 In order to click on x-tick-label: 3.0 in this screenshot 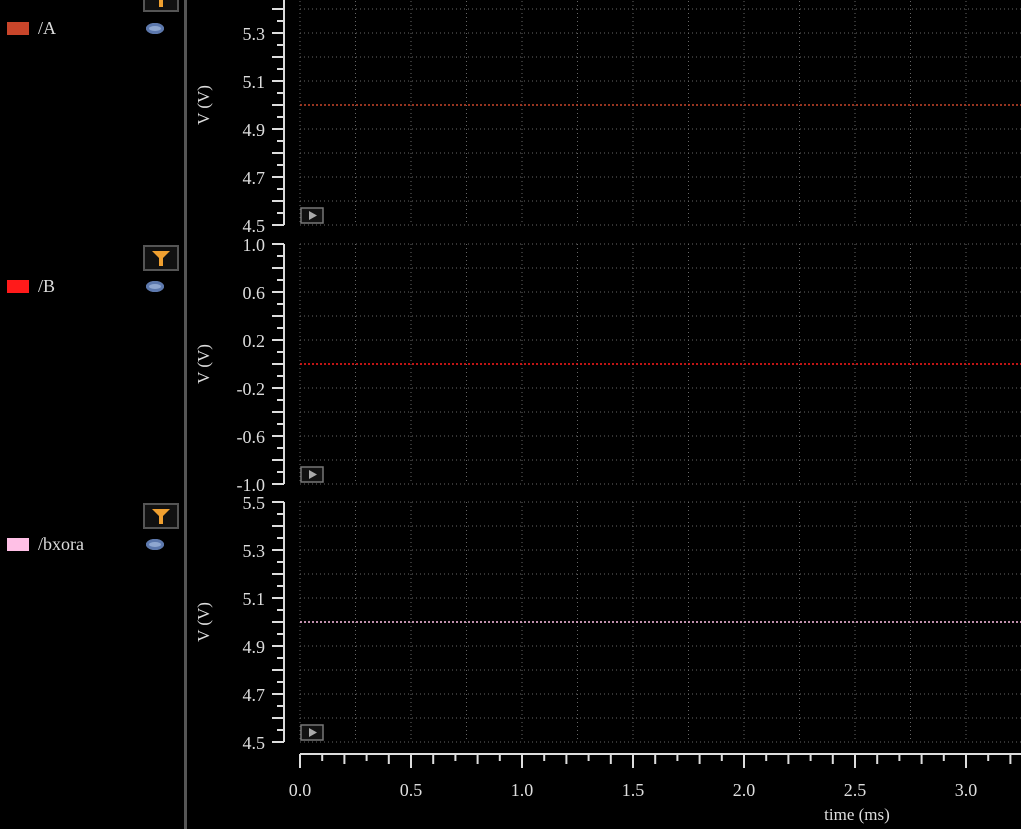, I will do `click(966, 790)`.